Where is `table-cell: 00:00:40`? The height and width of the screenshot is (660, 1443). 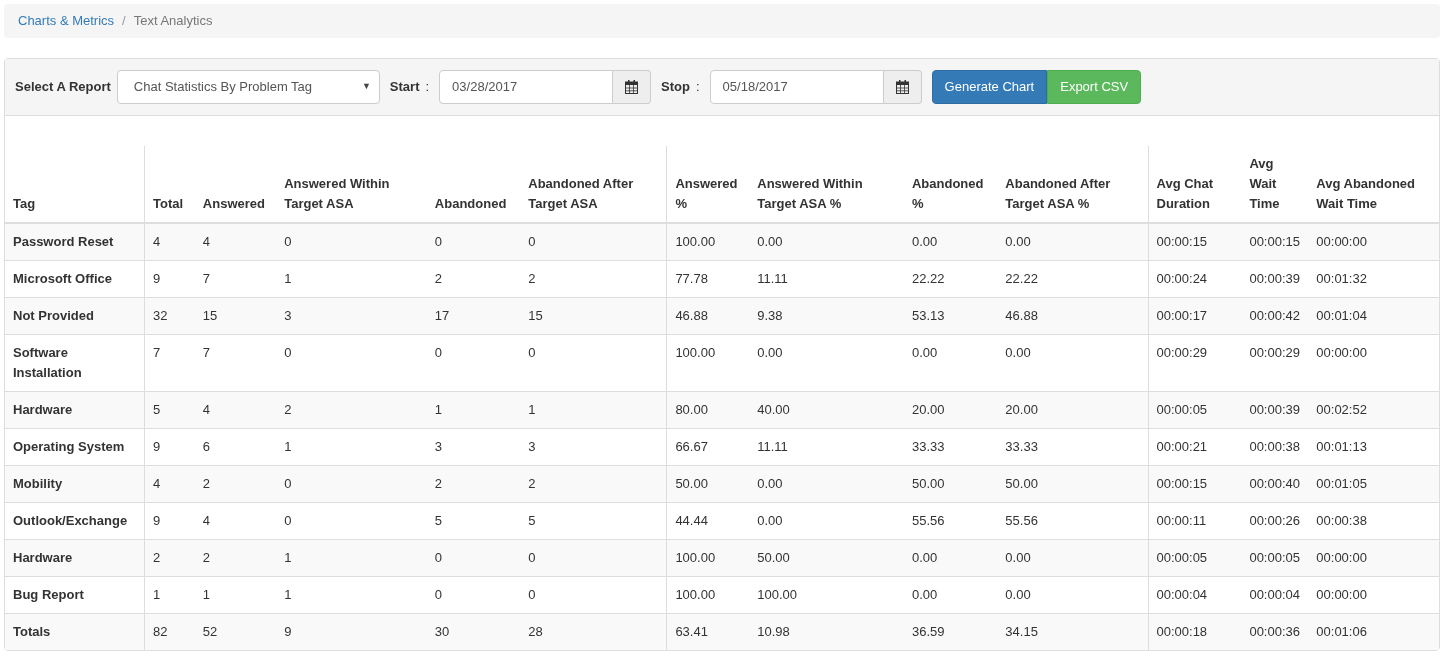
table-cell: 00:00:40 is located at coordinates (1275, 484).